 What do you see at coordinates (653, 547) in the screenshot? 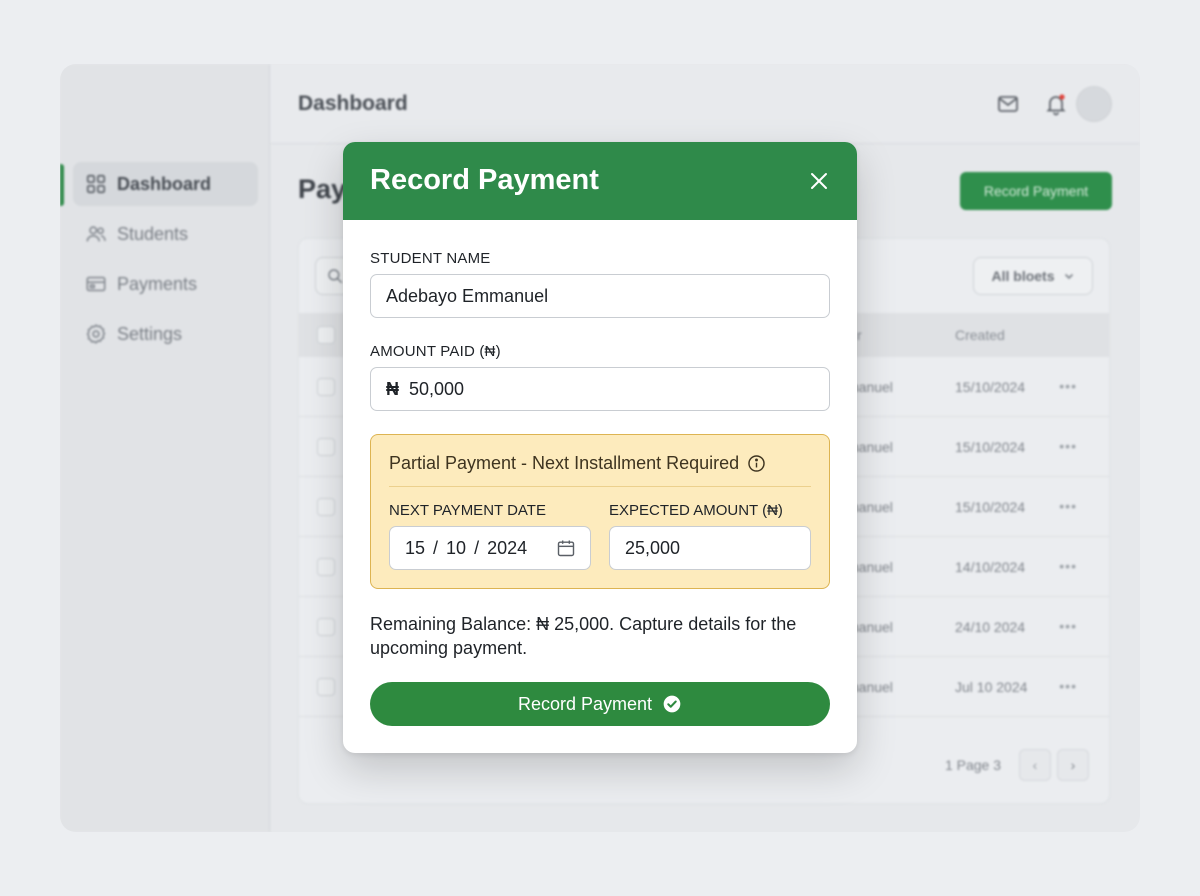
I see `expected-amount-value: 25,000` at bounding box center [653, 547].